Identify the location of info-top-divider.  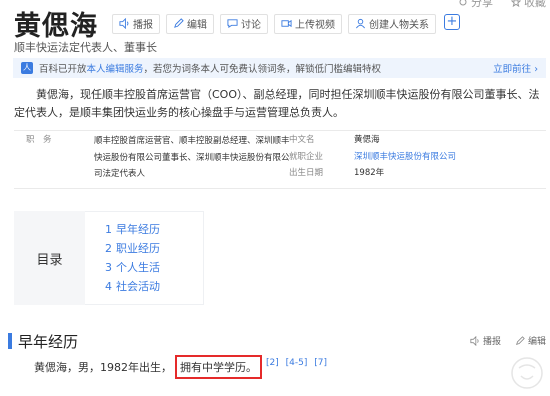
(280, 130).